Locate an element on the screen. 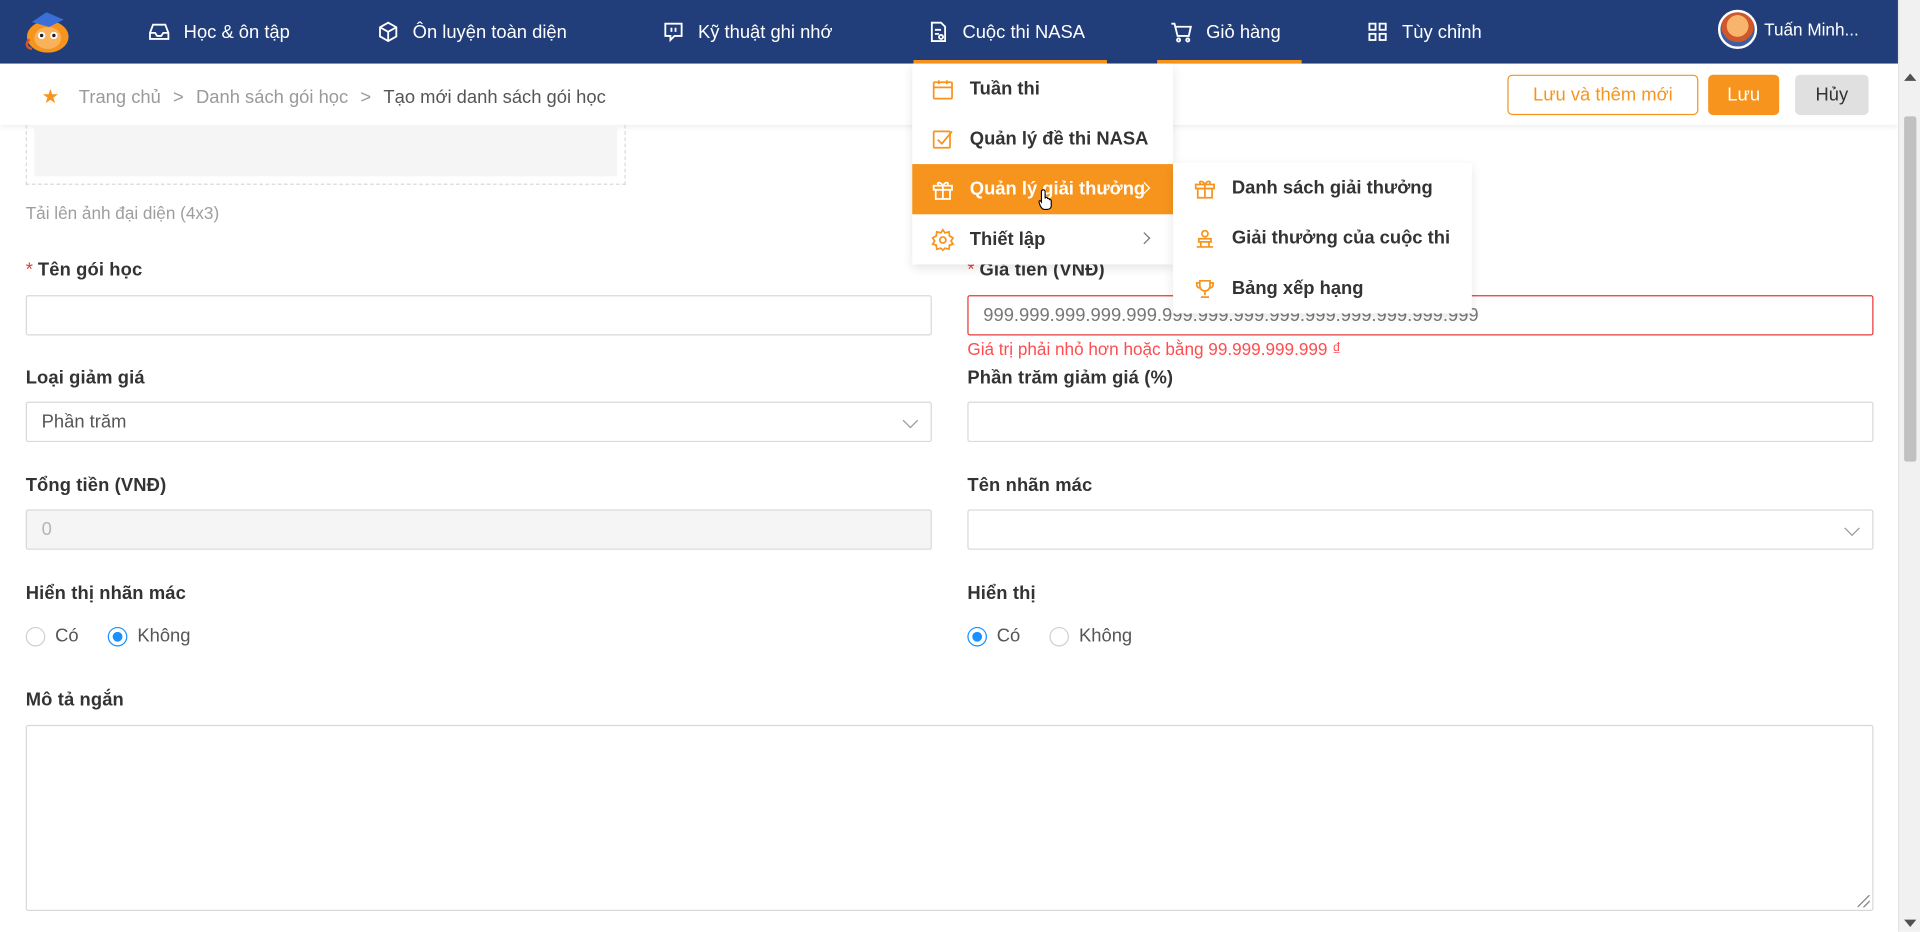 Image resolution: width=1920 pixels, height=932 pixels. logo-icon is located at coordinates (47, 32).